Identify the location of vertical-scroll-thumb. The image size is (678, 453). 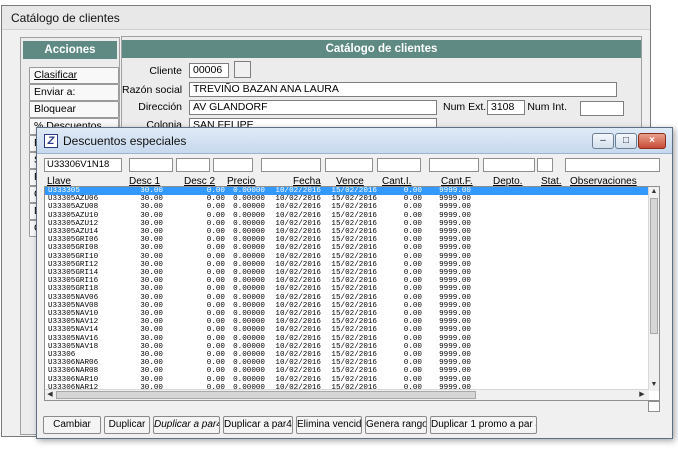
(654, 266).